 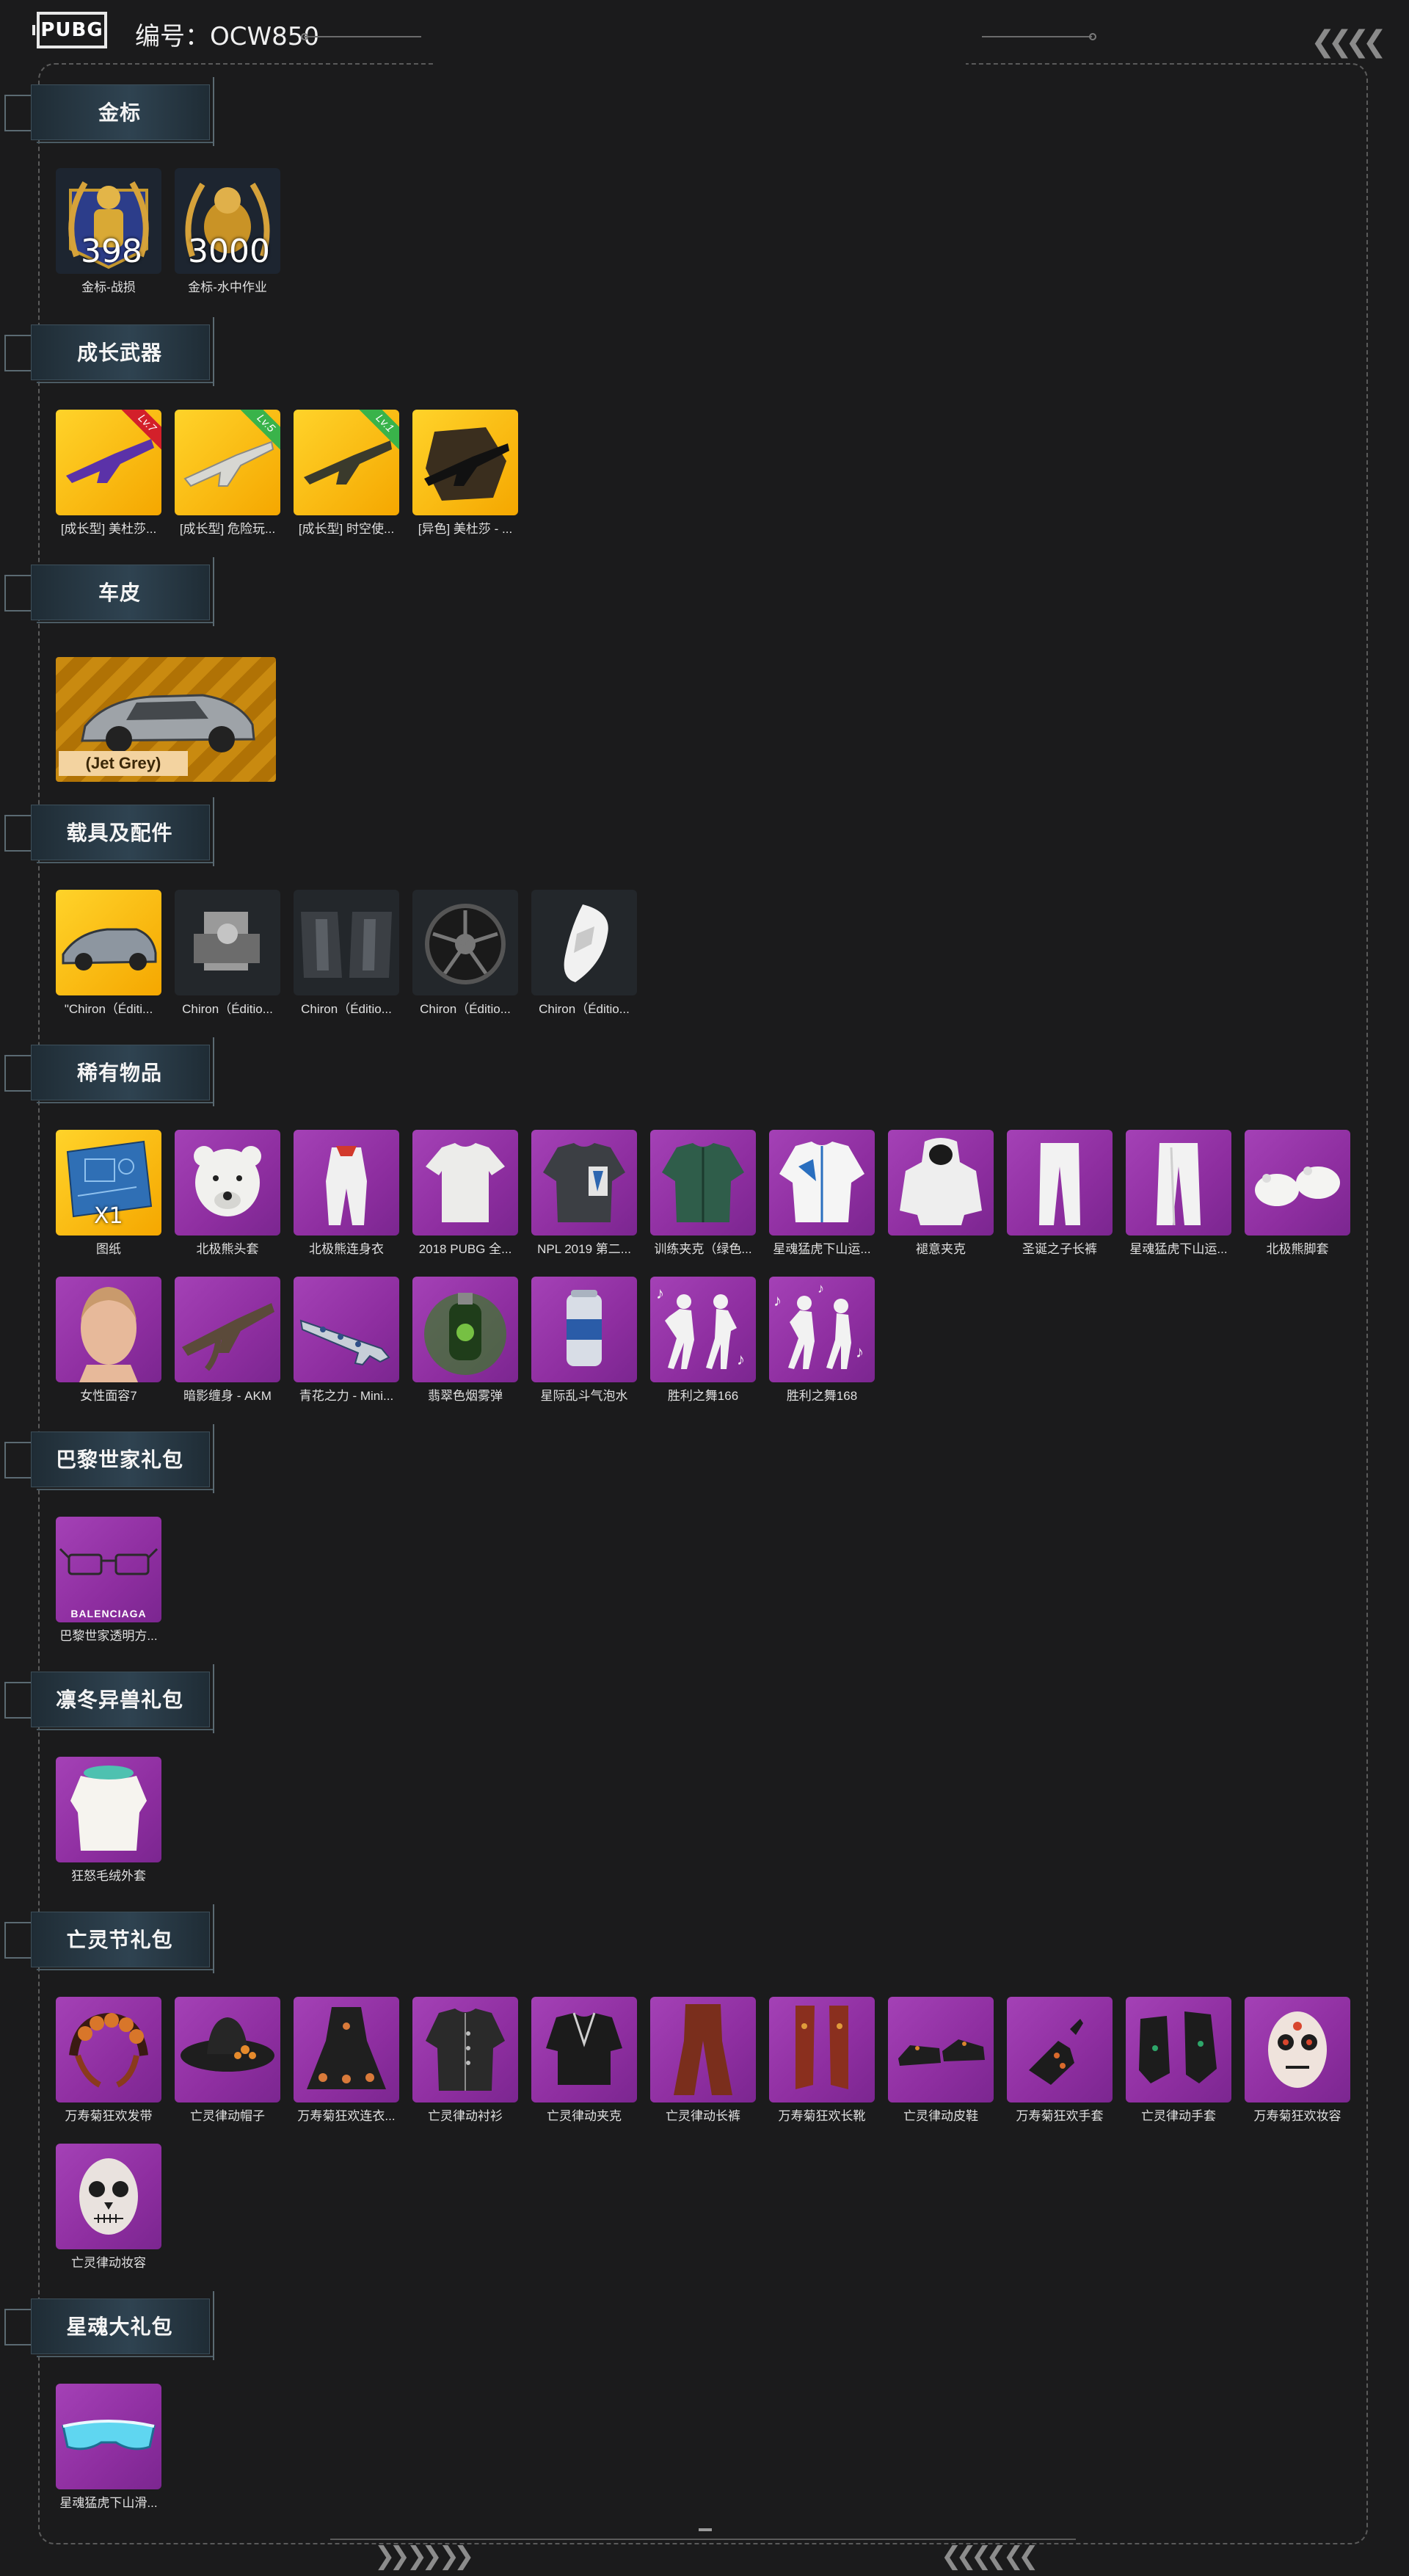 I want to click on item-dead-7: 万寿菊狂欢长靴, so click(x=822, y=2061).